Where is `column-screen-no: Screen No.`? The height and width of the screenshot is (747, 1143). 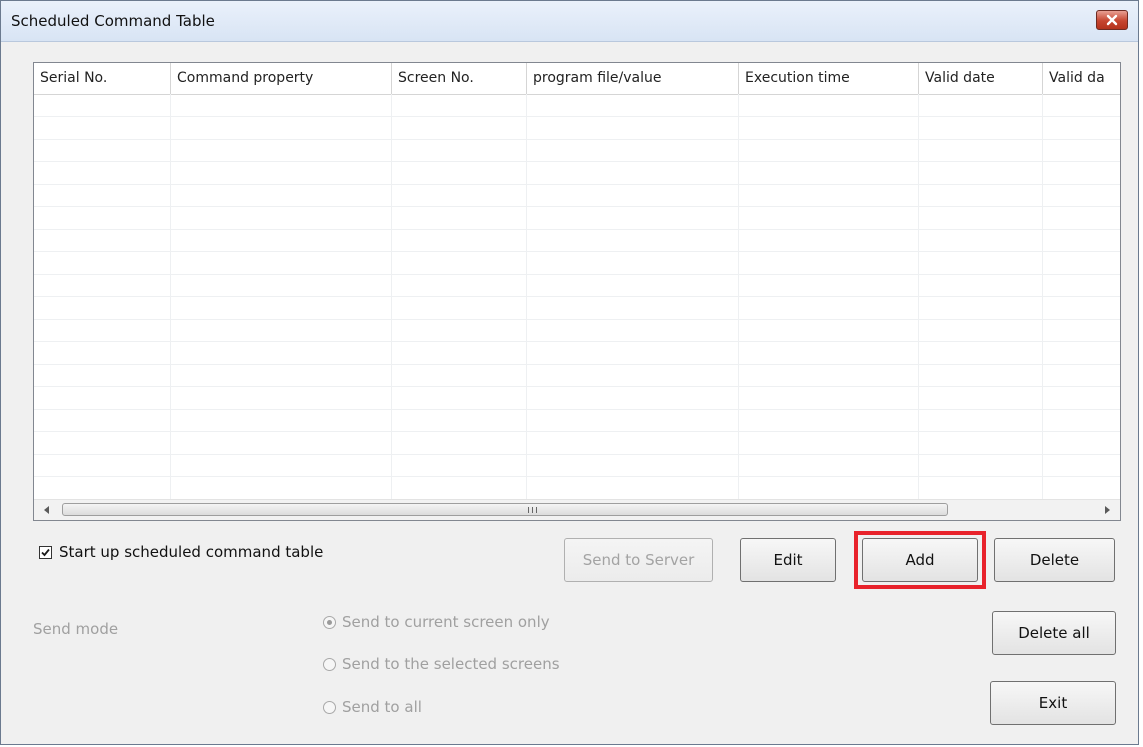 column-screen-no: Screen No. is located at coordinates (459, 78).